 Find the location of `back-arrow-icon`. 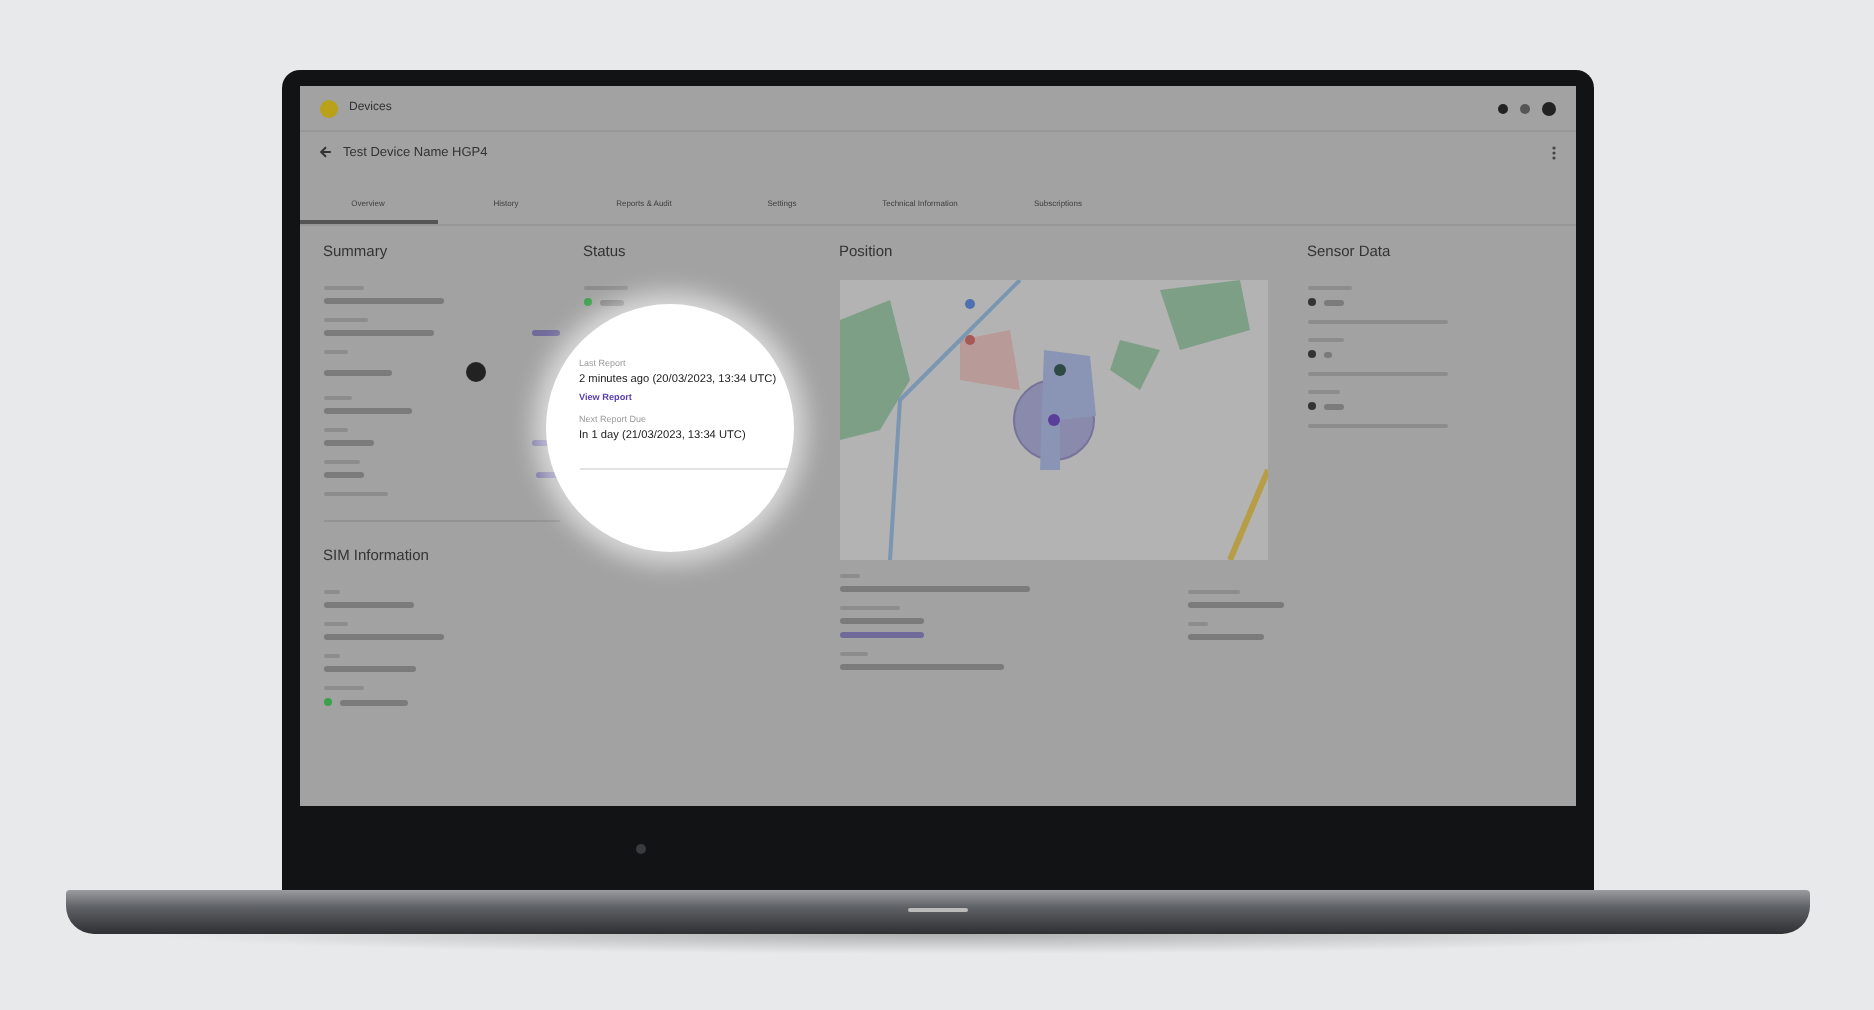

back-arrow-icon is located at coordinates (325, 152).